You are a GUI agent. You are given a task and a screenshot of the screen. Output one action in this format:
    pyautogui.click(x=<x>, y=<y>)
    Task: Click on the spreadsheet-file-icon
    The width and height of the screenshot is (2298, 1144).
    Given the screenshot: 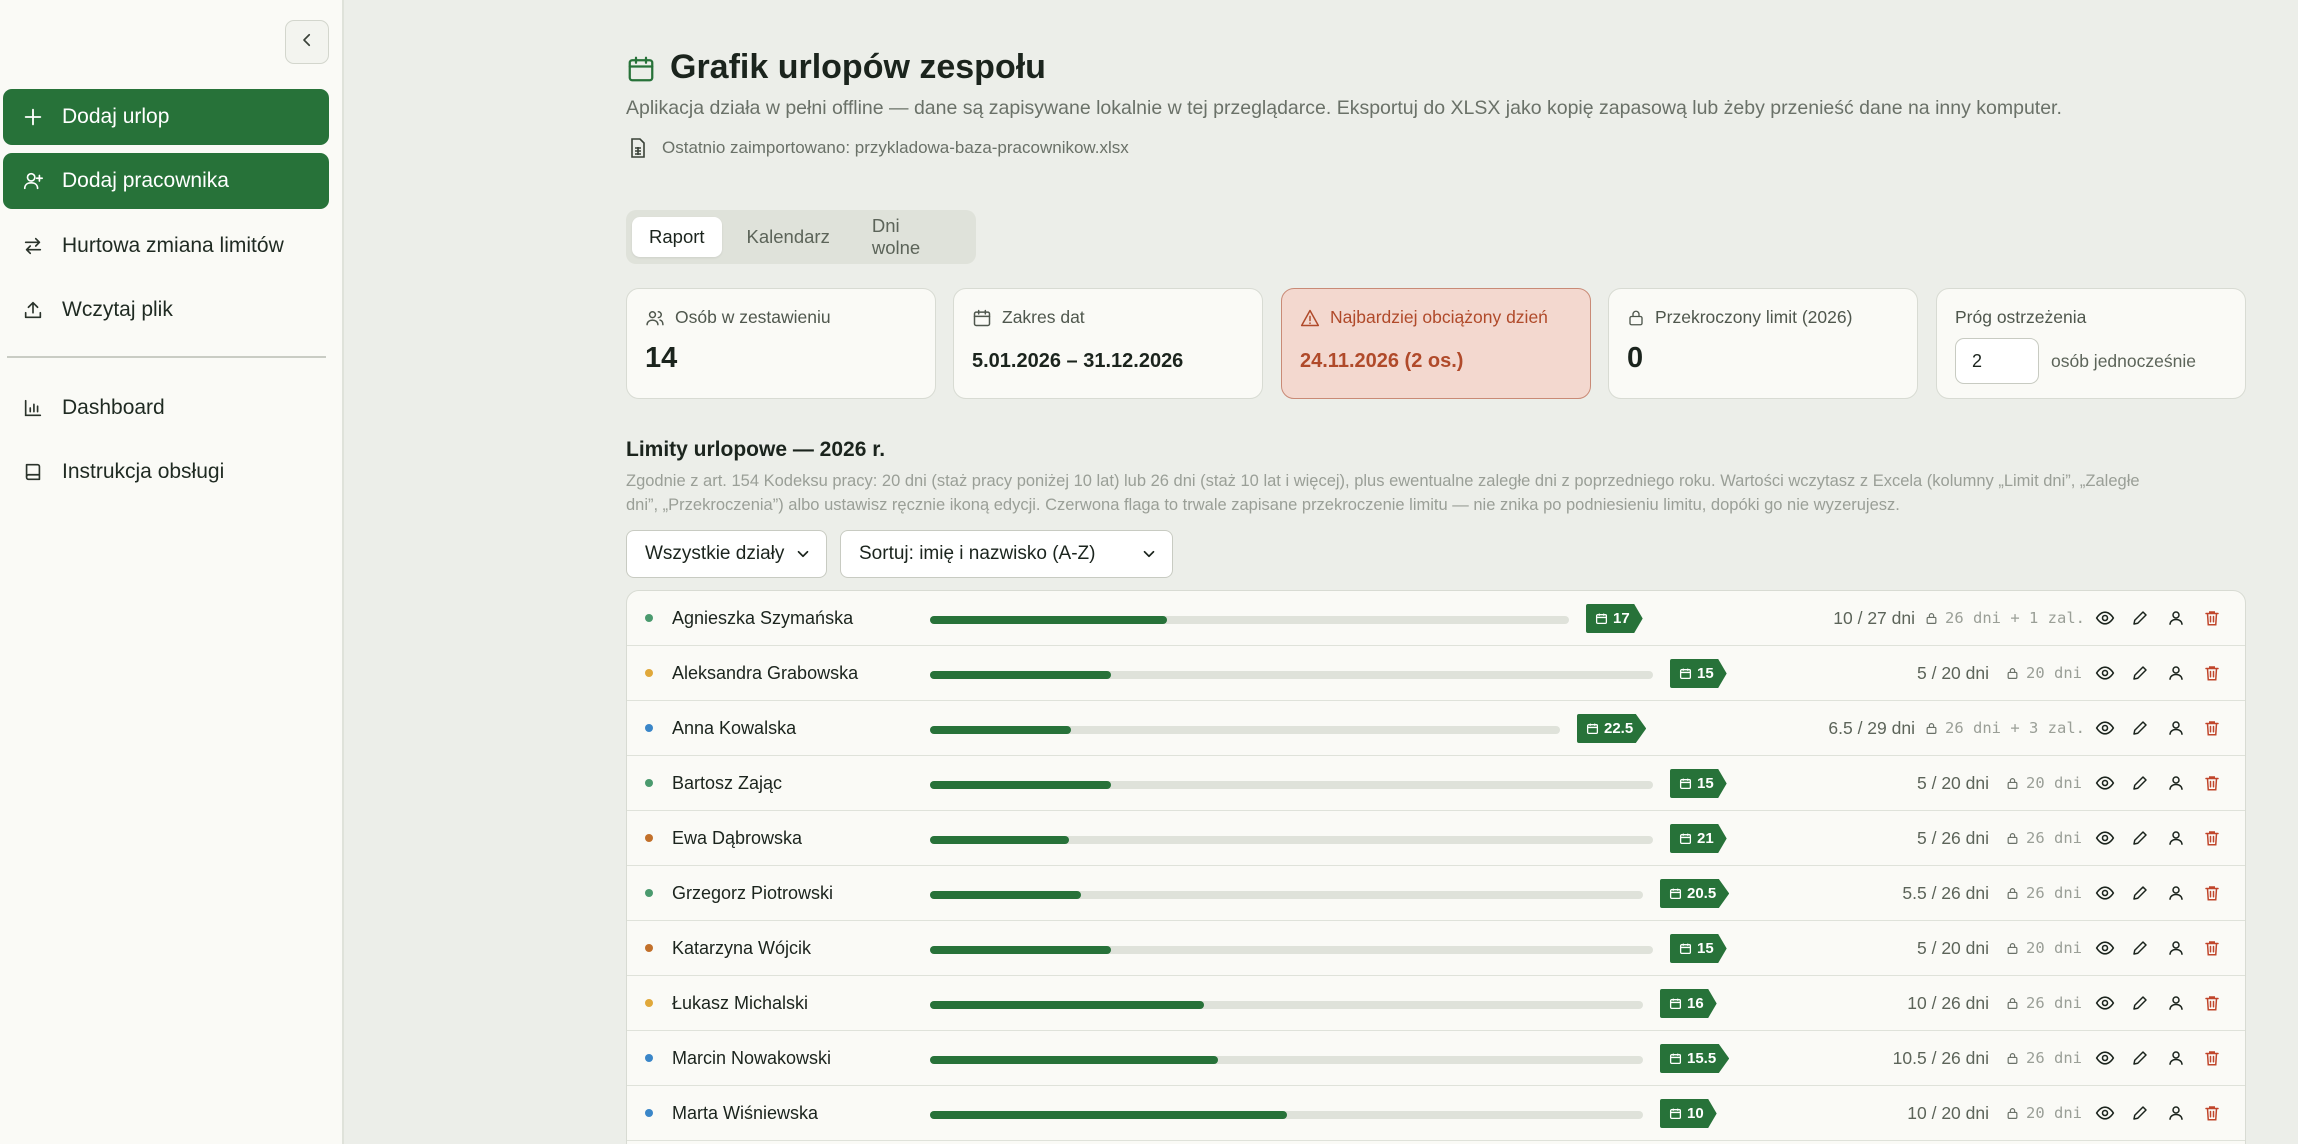 What is the action you would take?
    pyautogui.click(x=638, y=148)
    